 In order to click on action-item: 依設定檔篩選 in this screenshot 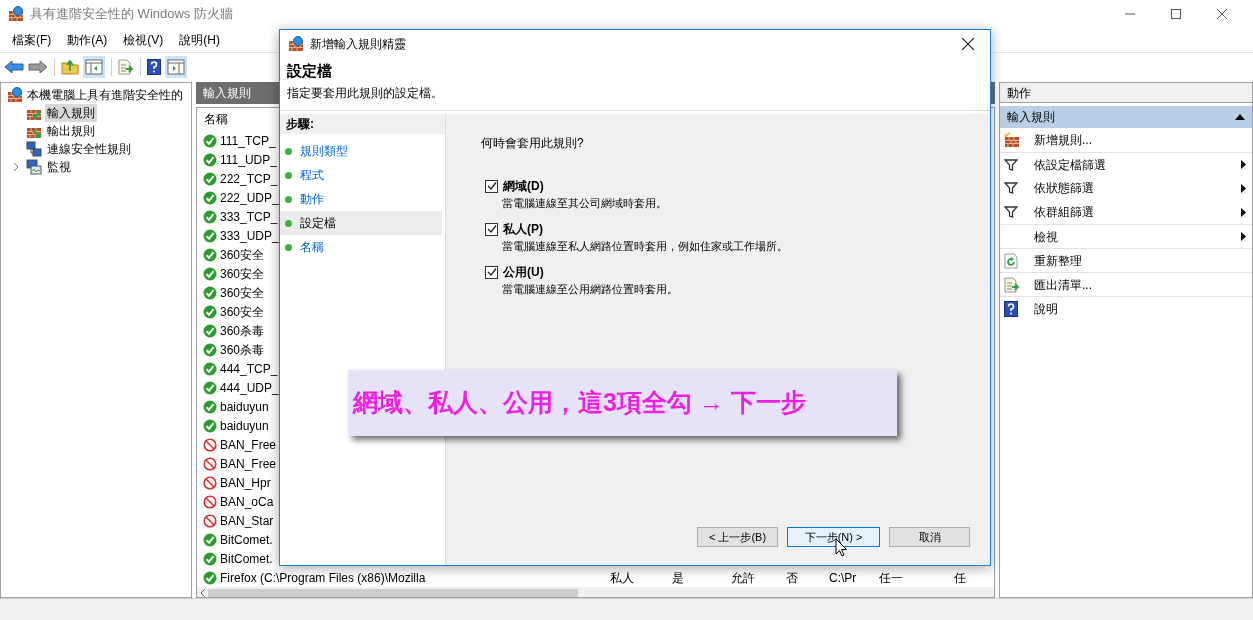, I will do `click(1070, 164)`.